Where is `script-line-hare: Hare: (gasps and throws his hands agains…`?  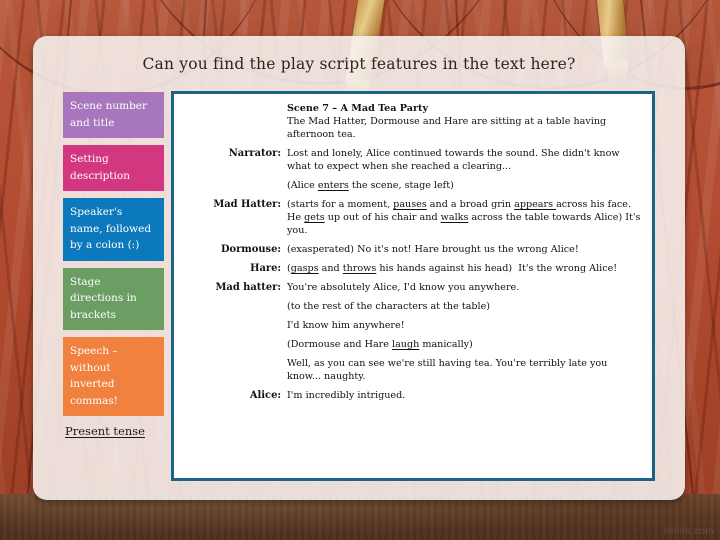 script-line-hare: Hare: (gasps and throws his hands agains… is located at coordinates (413, 268).